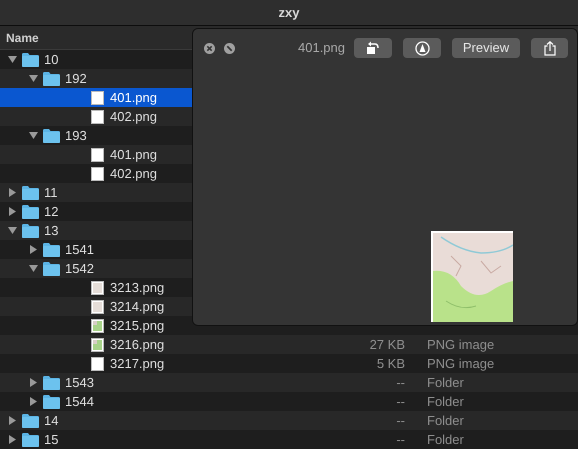  What do you see at coordinates (22, 37) in the screenshot?
I see `name-column-header: Name` at bounding box center [22, 37].